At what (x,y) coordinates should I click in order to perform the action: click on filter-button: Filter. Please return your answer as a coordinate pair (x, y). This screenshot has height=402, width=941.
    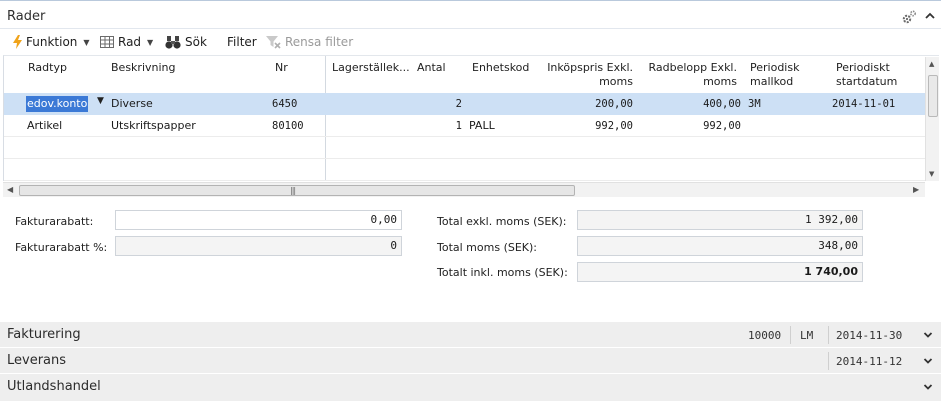
    Looking at the image, I should click on (242, 42).